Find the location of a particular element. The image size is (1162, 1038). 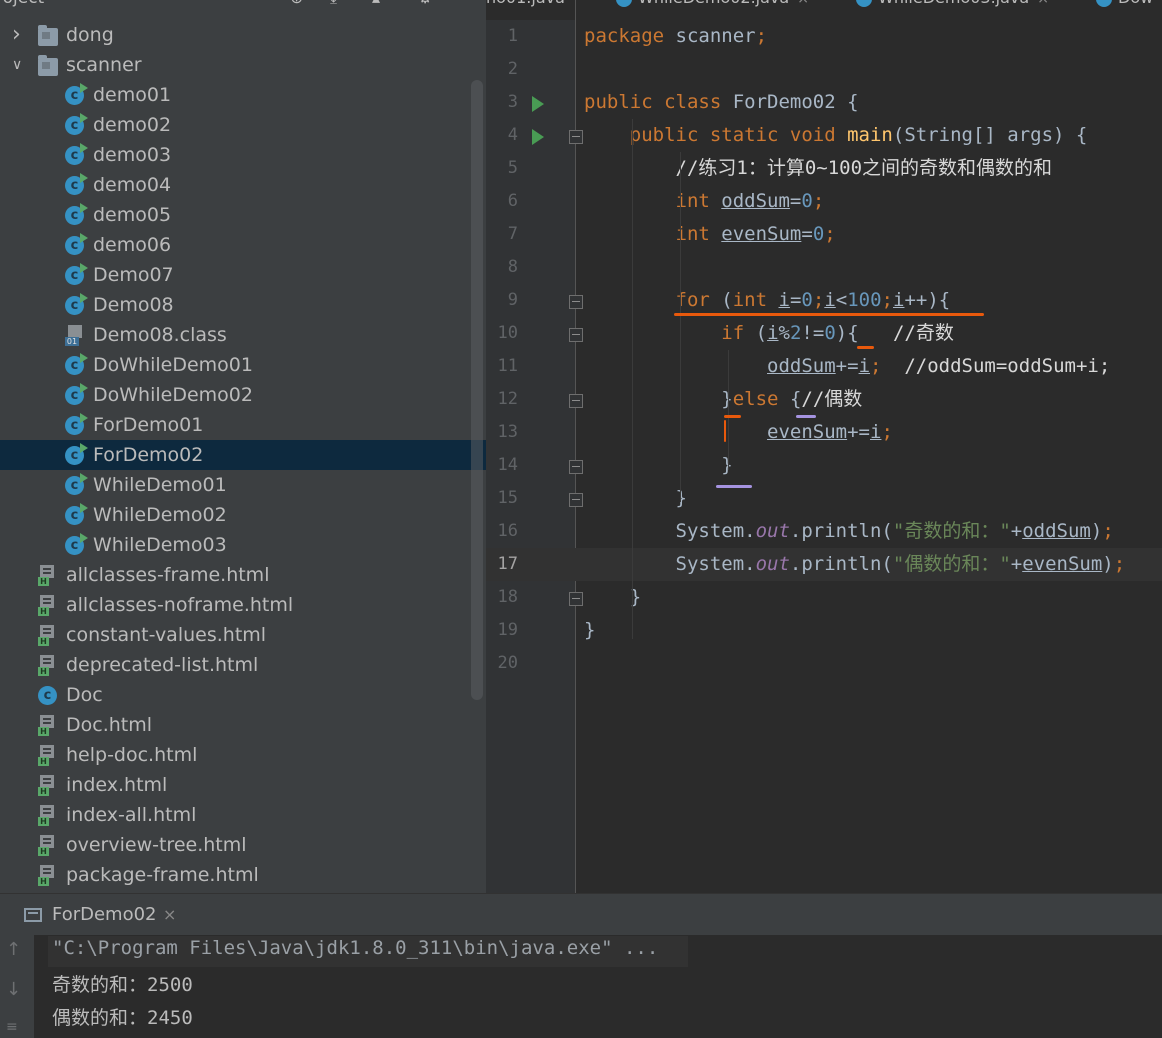

tree-item: Hoverview-tree.html is located at coordinates (243, 845).